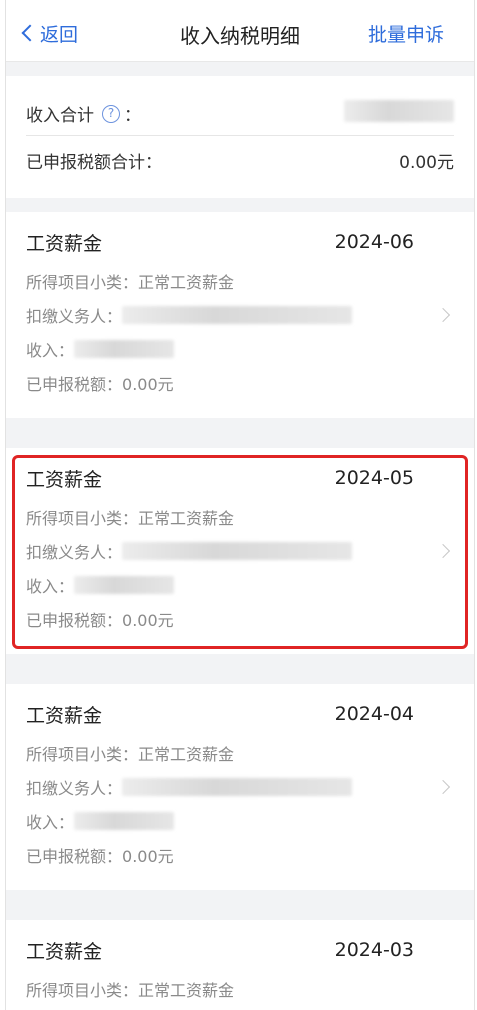  What do you see at coordinates (406, 33) in the screenshot?
I see `batch-appeal-button: 批量申诉` at bounding box center [406, 33].